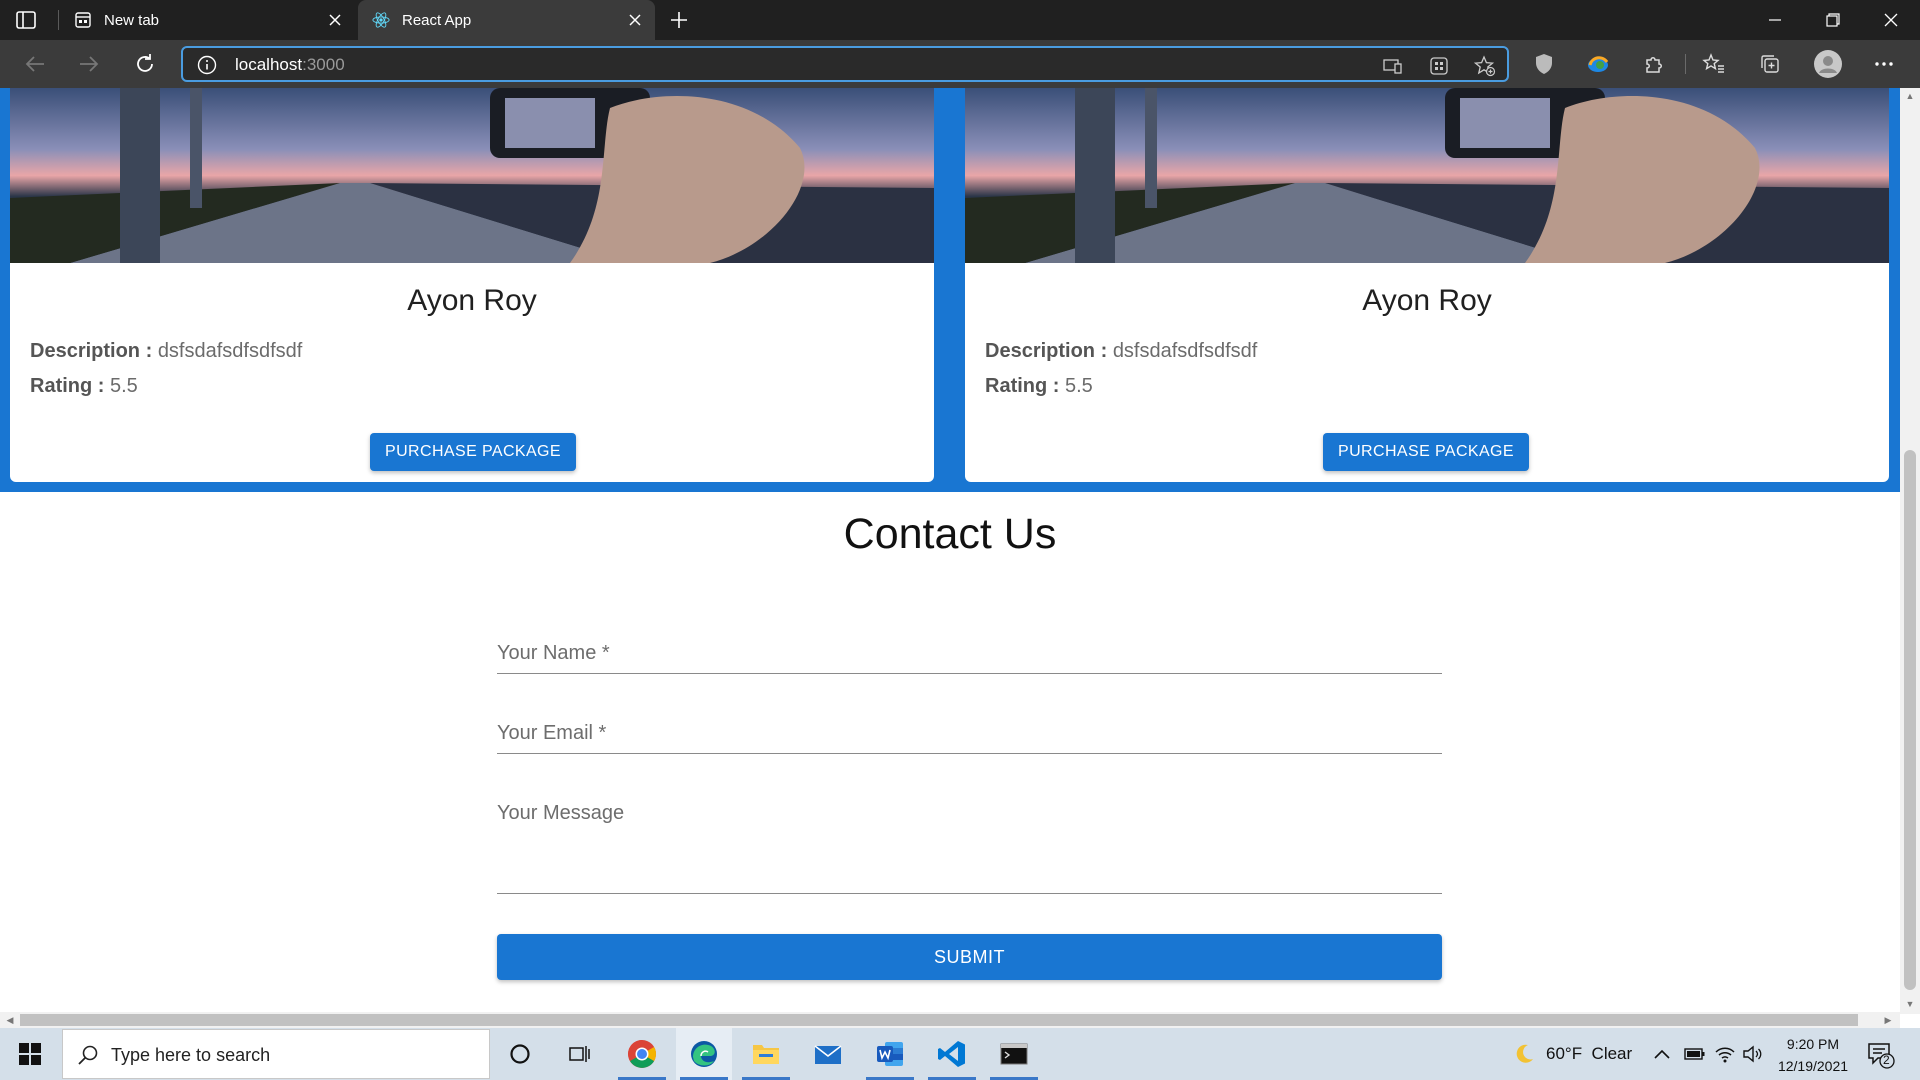  Describe the element at coordinates (561, 813) in the screenshot. I see `message-field-label: Your Message` at that location.